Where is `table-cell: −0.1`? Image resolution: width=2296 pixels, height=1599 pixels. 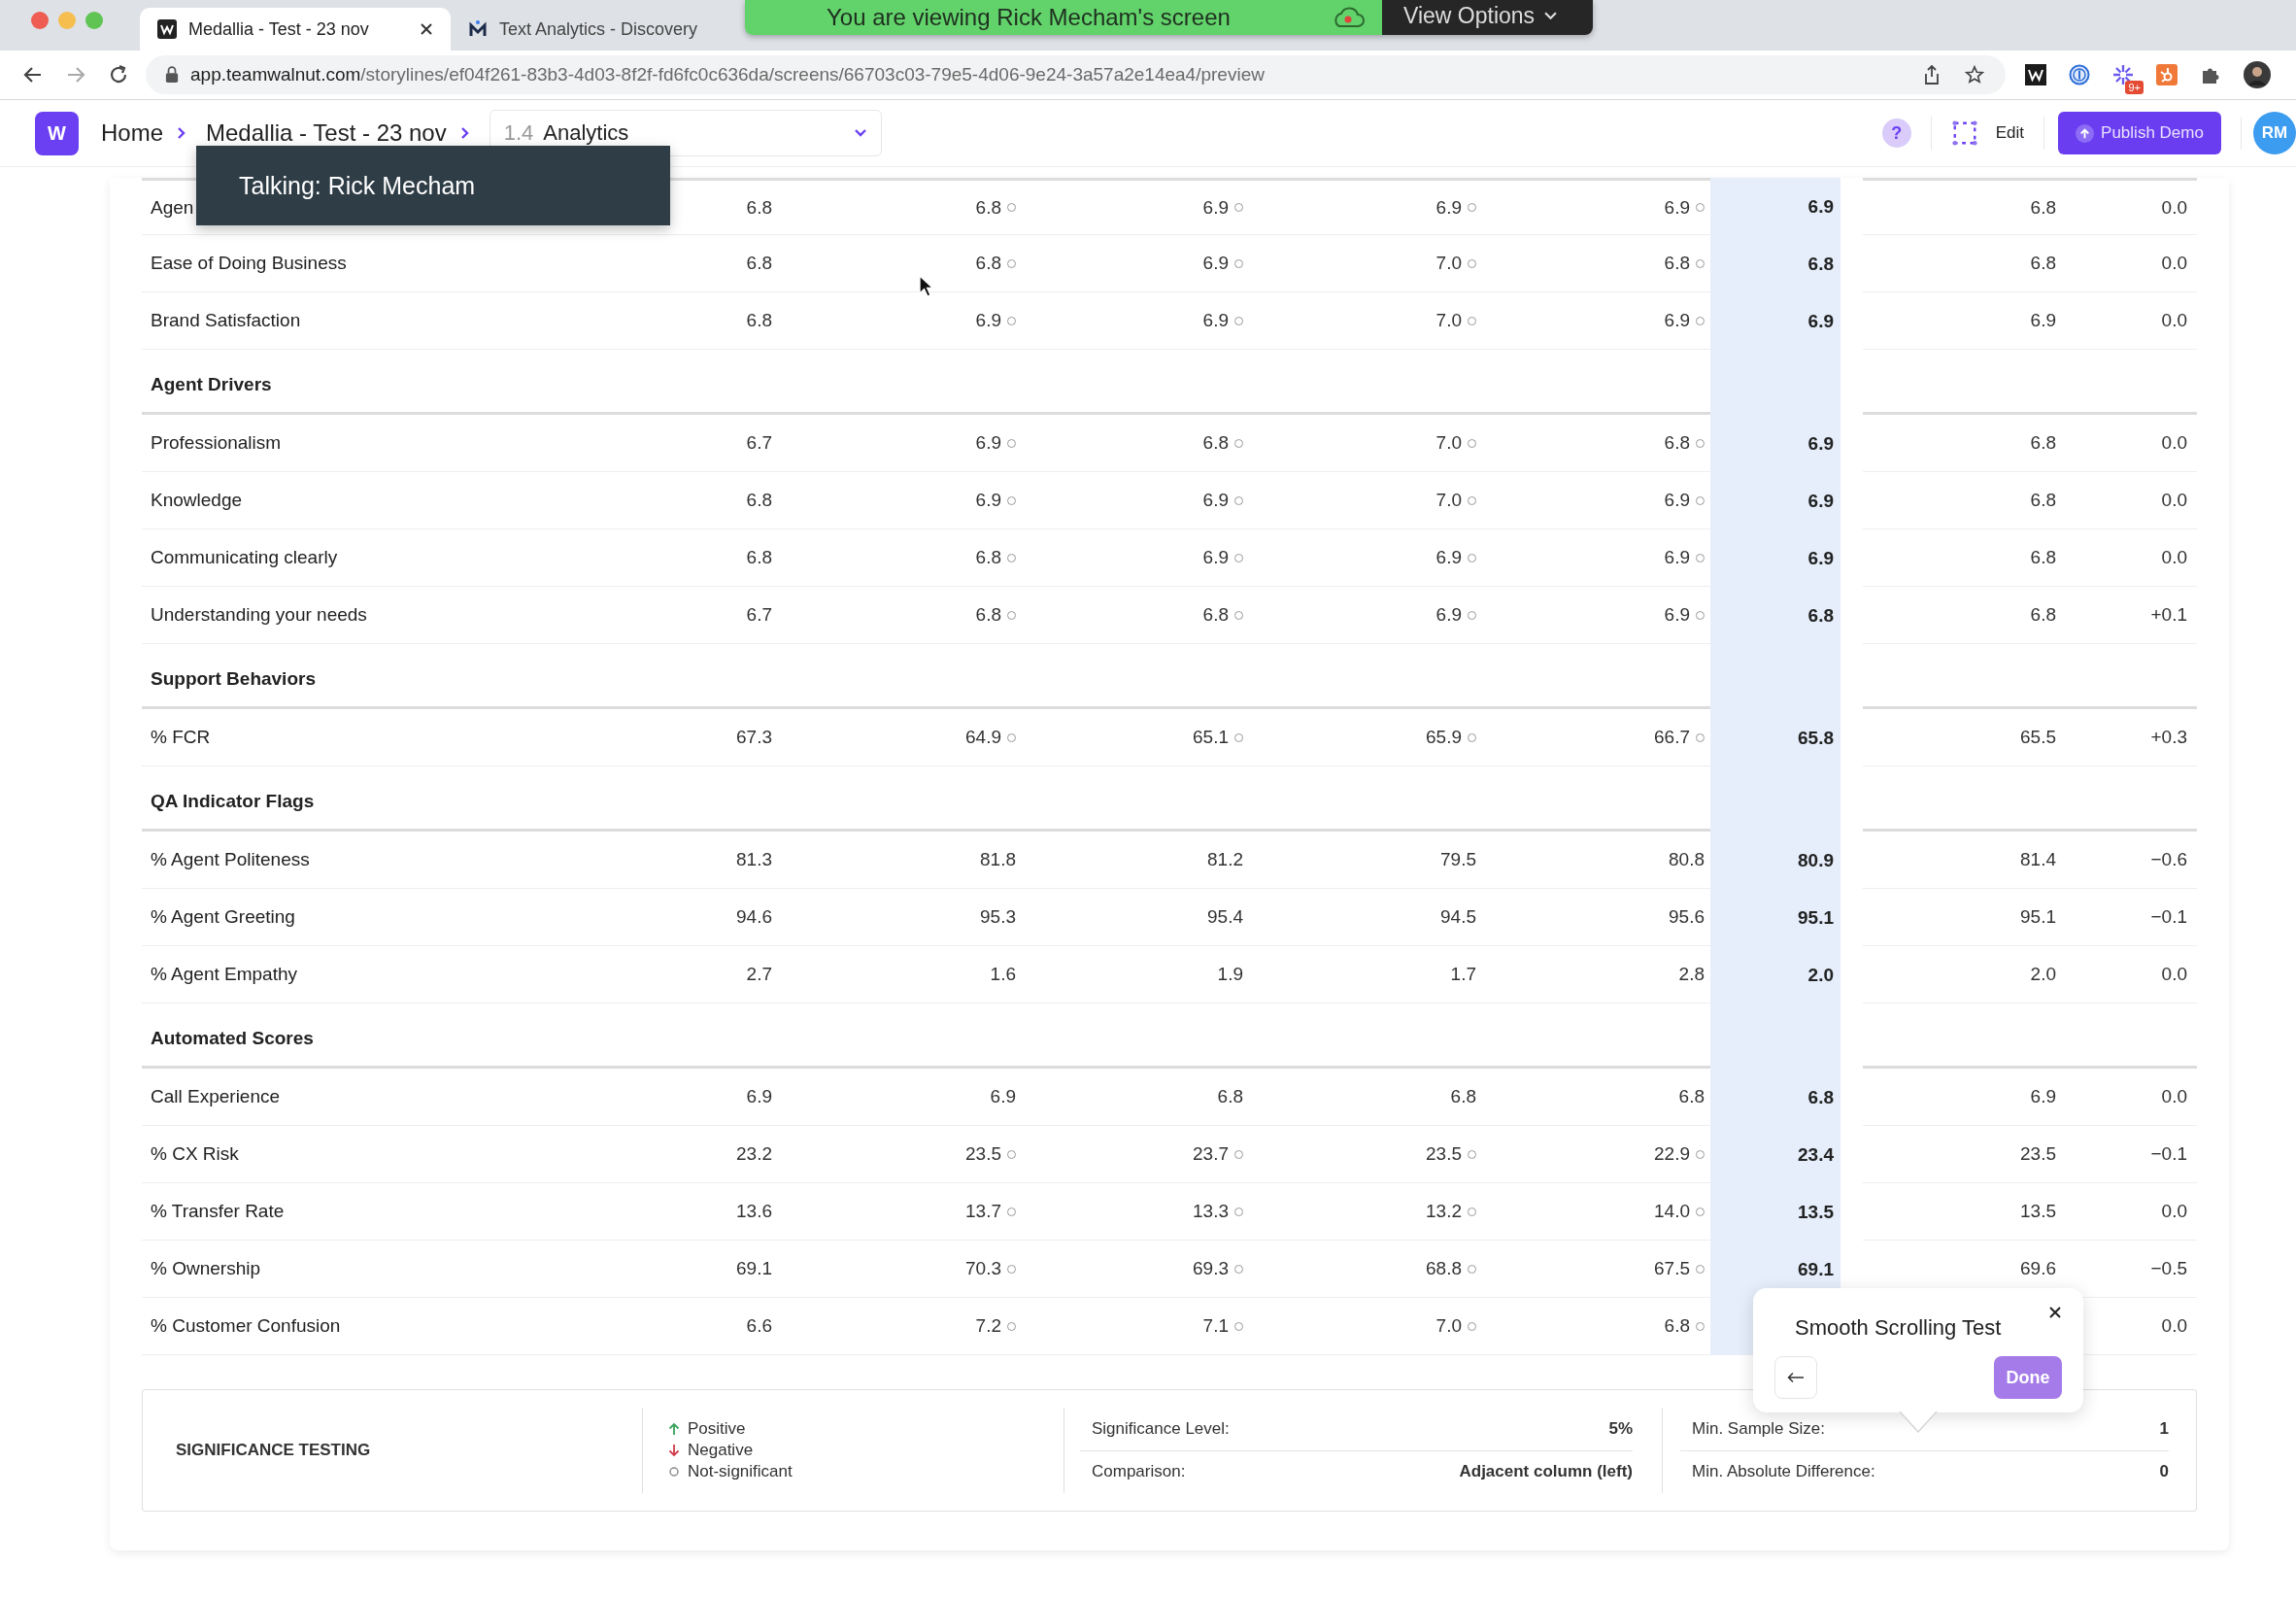
table-cell: −0.1 is located at coordinates (2169, 1154).